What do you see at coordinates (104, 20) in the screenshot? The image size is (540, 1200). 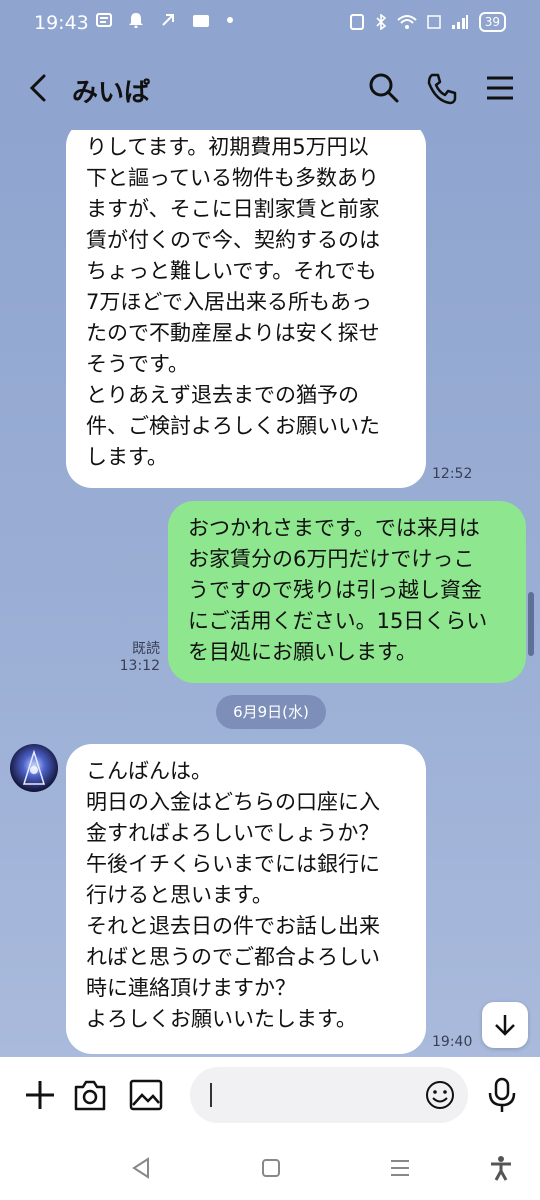 I see `message-notification-icon` at bounding box center [104, 20].